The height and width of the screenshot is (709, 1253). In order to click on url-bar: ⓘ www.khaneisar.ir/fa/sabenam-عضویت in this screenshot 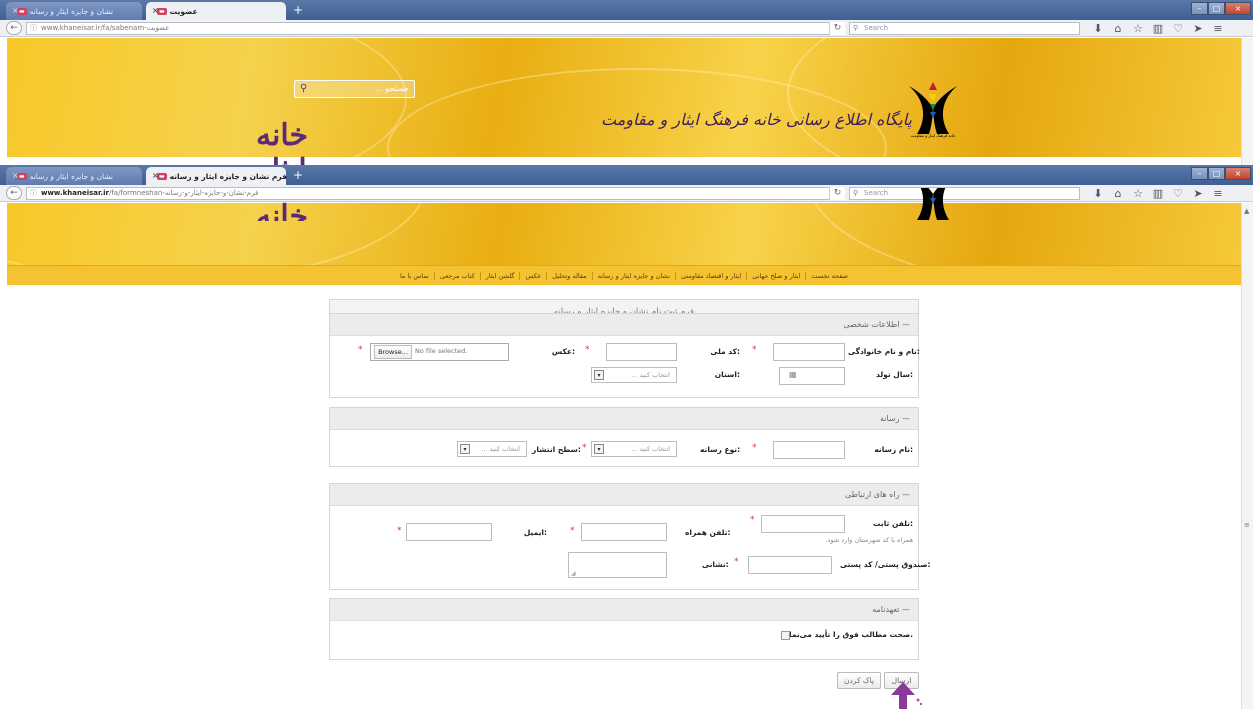, I will do `click(435, 28)`.